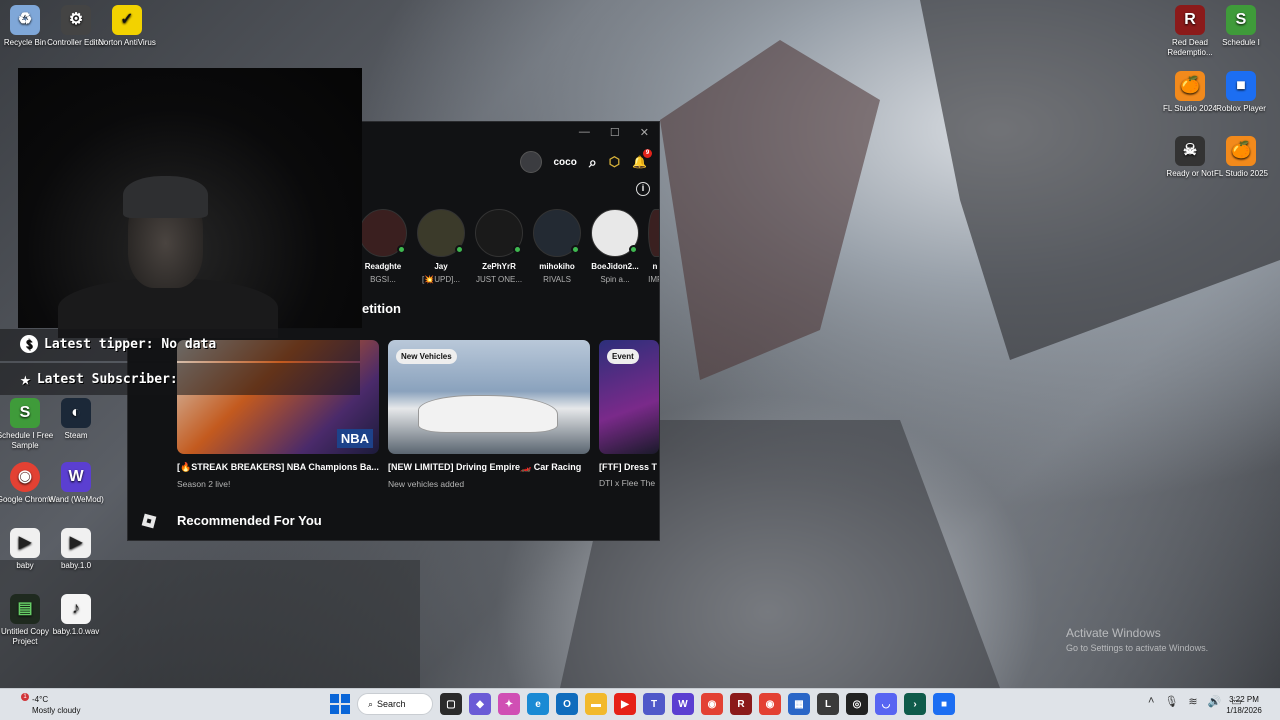  Describe the element at coordinates (1215, 701) in the screenshot. I see `volume-icon: 🔊` at that location.